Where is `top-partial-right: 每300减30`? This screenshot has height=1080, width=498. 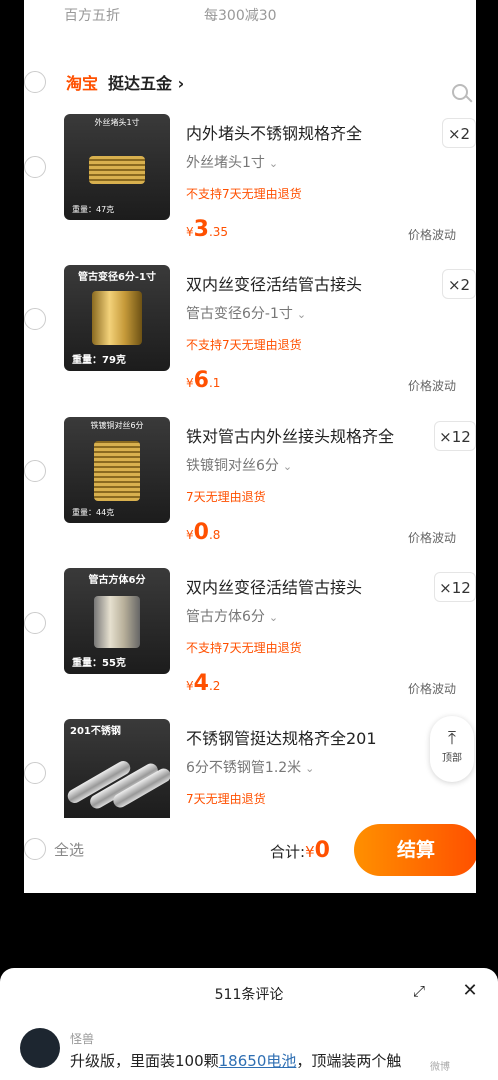
top-partial-right: 每300减30 is located at coordinates (240, 16).